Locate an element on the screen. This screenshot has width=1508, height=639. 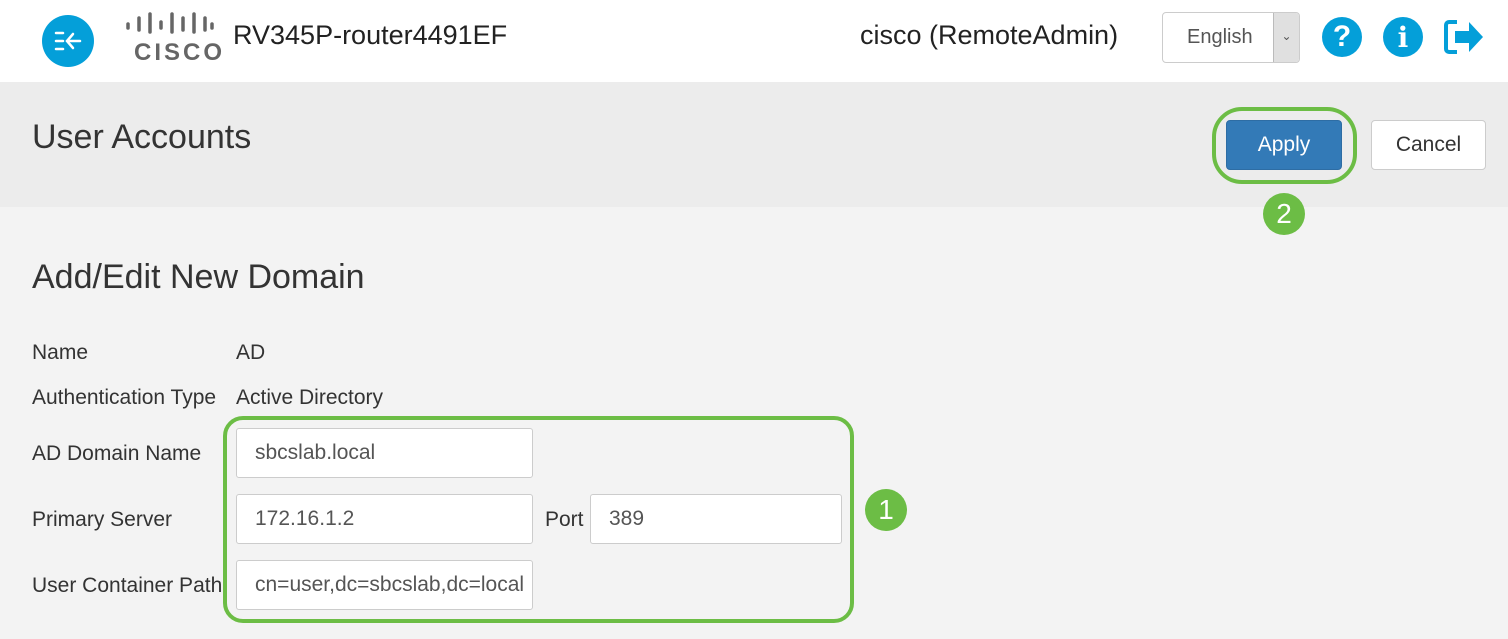
menu-collapse-icon is located at coordinates (68, 41).